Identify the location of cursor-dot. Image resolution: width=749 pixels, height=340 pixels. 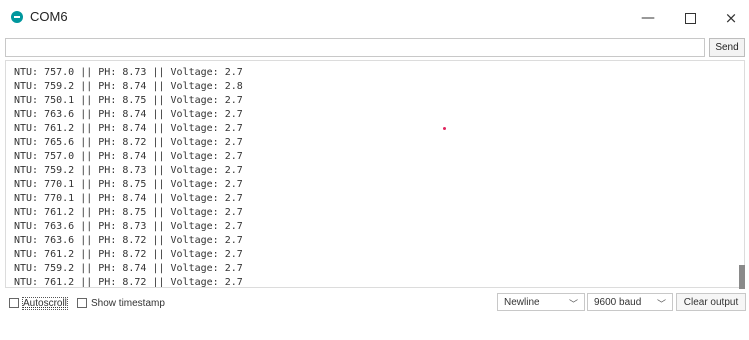
(444, 128).